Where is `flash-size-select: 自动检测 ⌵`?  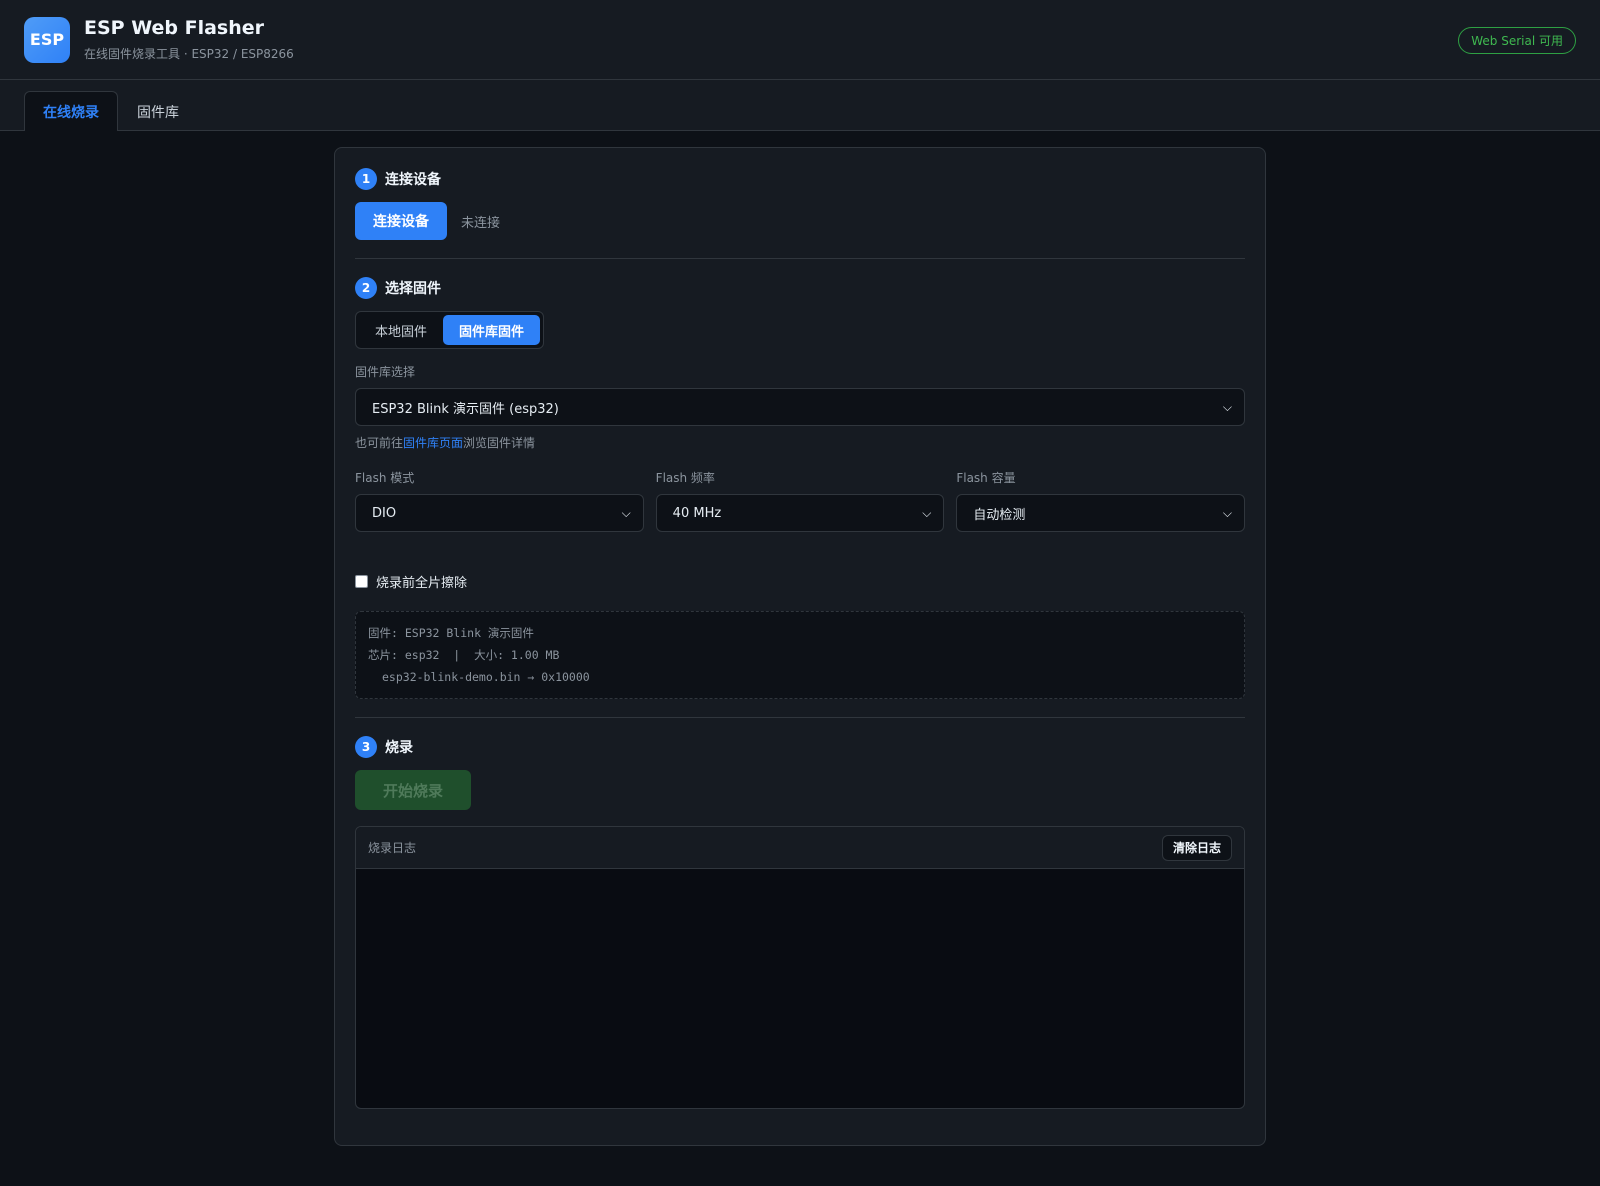 flash-size-select: 自动检测 ⌵ is located at coordinates (1101, 513).